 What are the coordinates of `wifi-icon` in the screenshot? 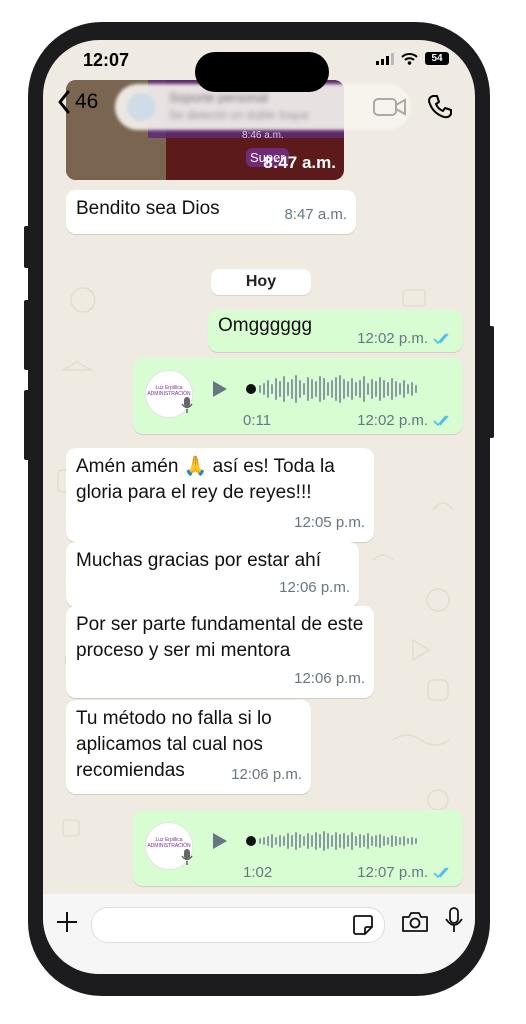 It's located at (409, 59).